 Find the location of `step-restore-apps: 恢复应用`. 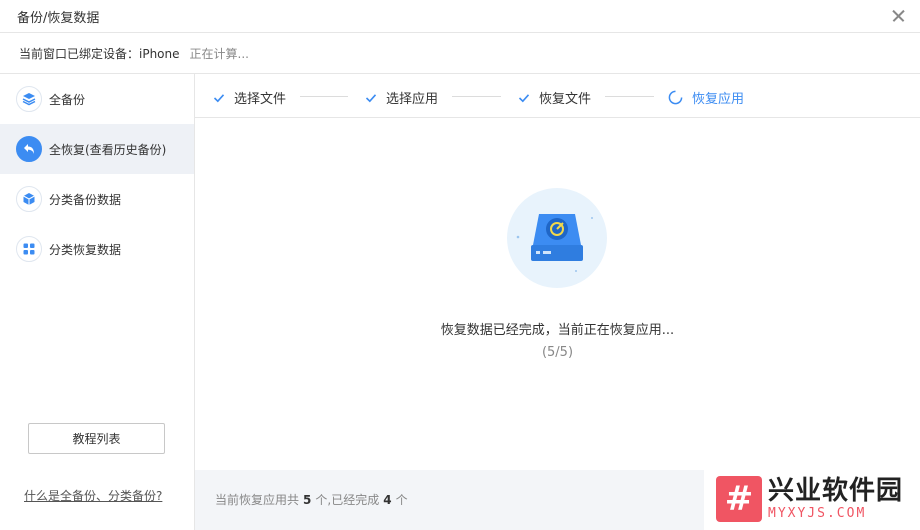

step-restore-apps: 恢复应用 is located at coordinates (706, 97).